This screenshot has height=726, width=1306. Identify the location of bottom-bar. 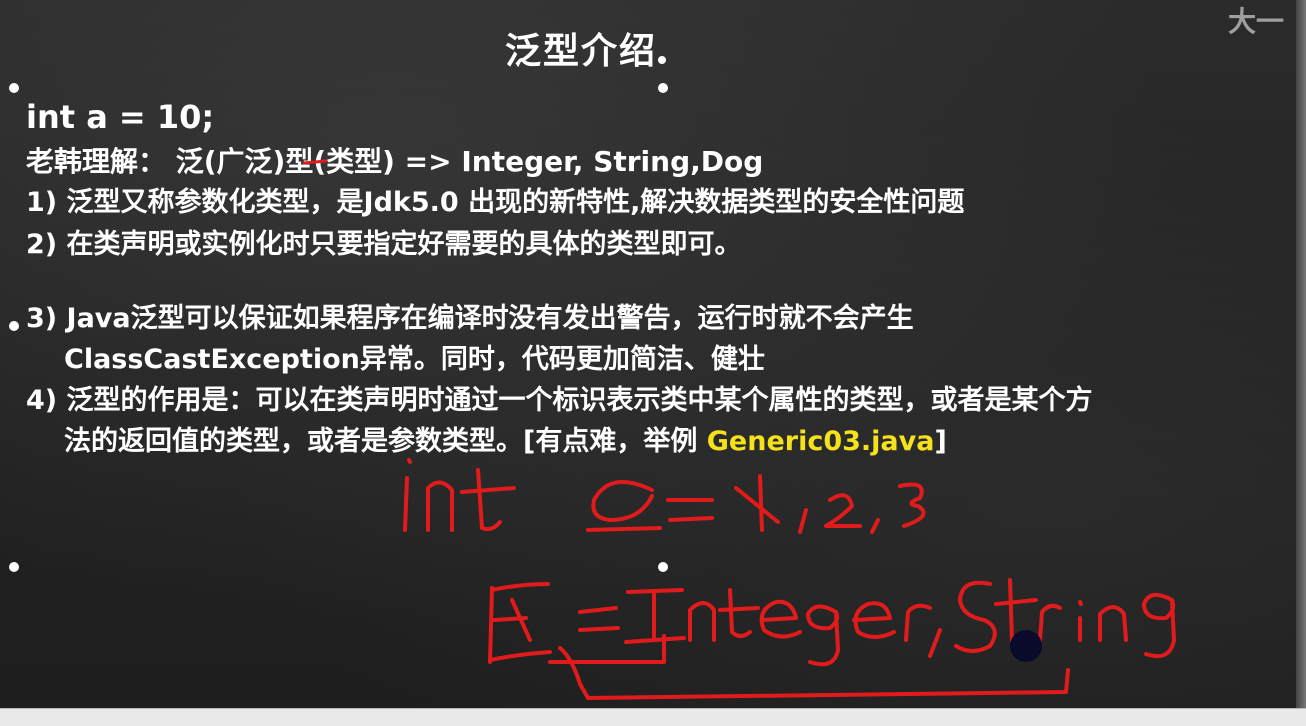
(653, 717).